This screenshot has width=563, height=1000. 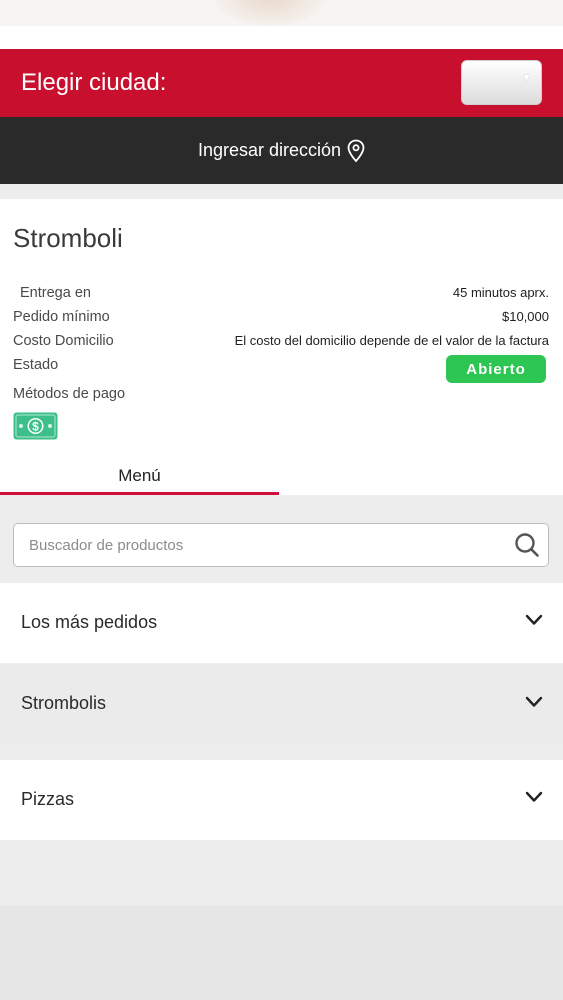 I want to click on address-label: Ingresar dirección, so click(x=269, y=150).